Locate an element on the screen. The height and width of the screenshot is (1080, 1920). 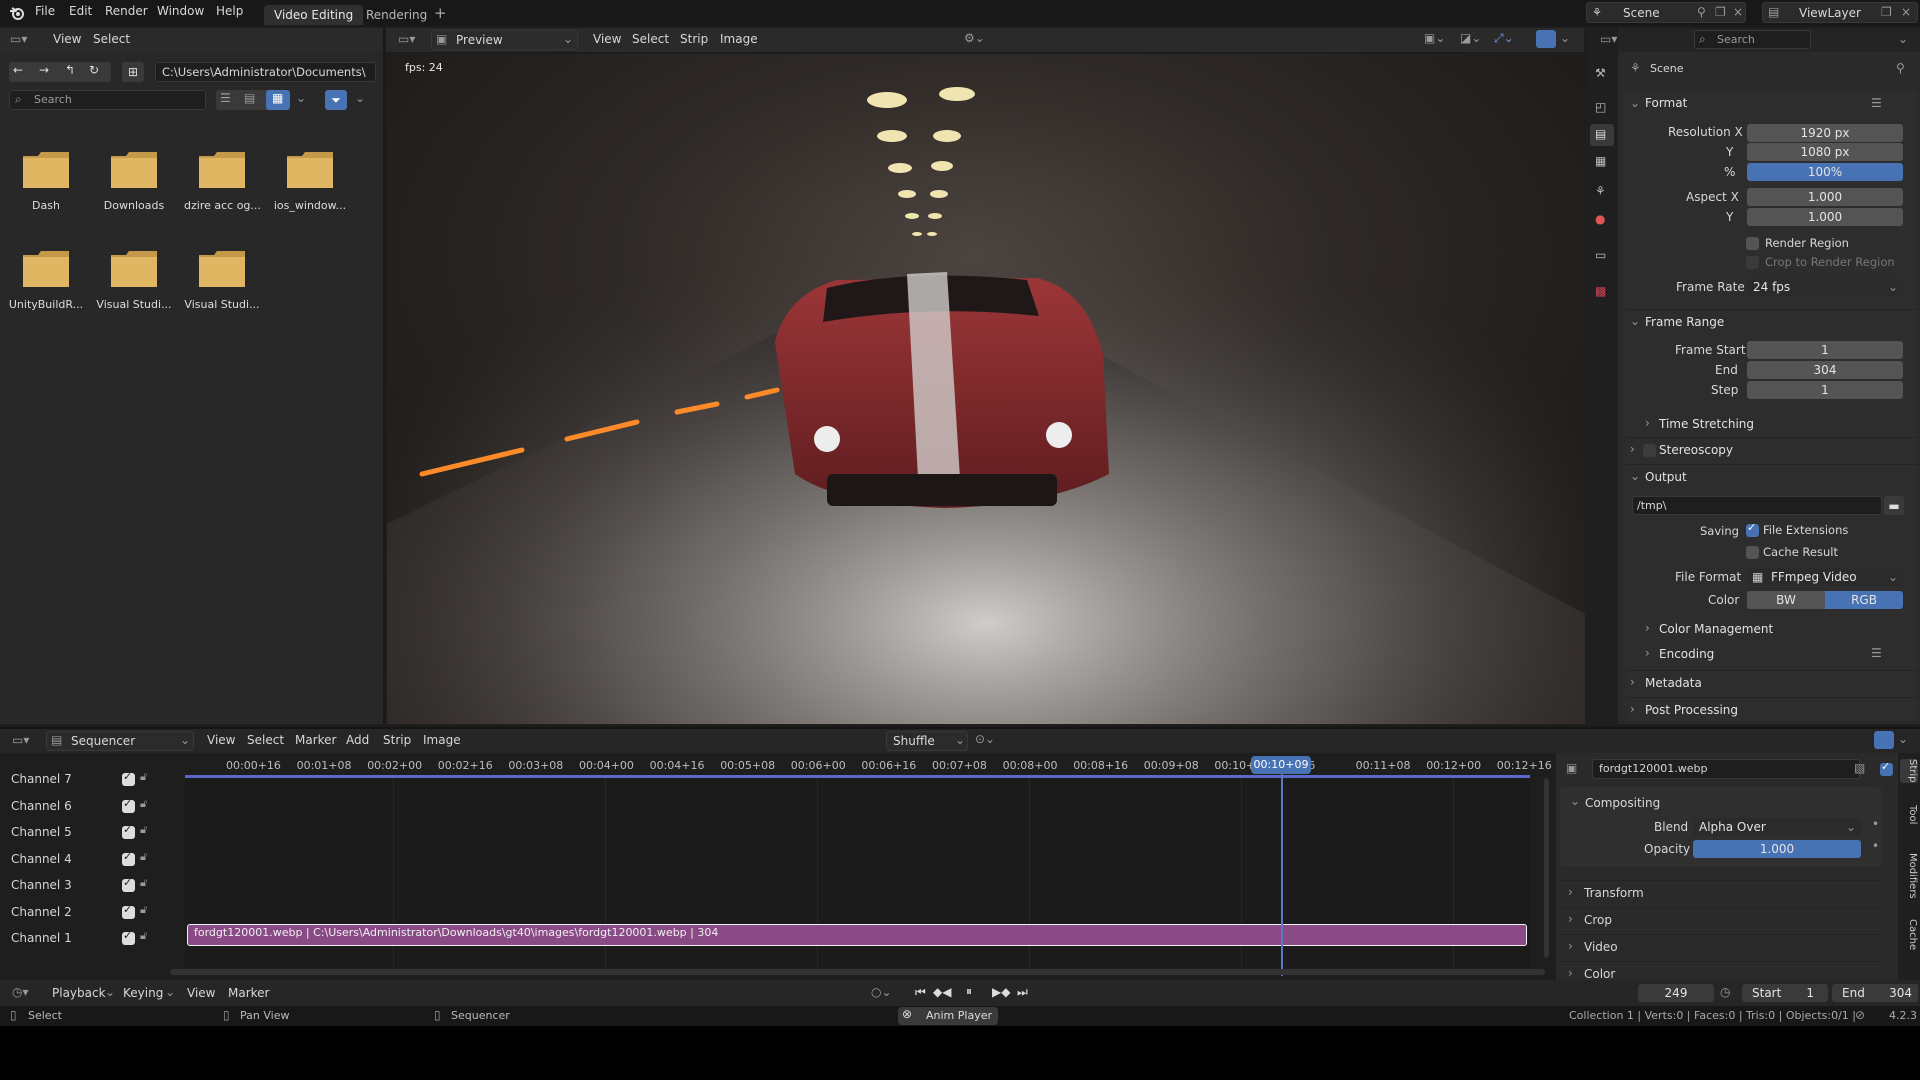
frame-rate-select: 24 fps ⌄ is located at coordinates (1825, 287).